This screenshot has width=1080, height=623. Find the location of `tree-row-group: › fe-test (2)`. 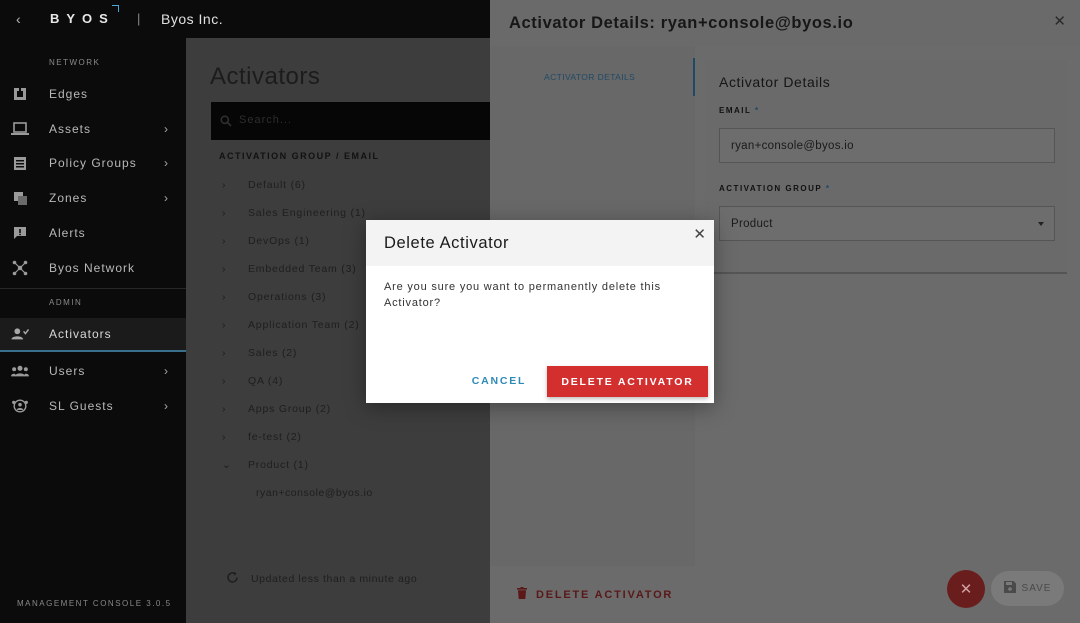

tree-row-group: › fe-test (2) is located at coordinates (262, 437).